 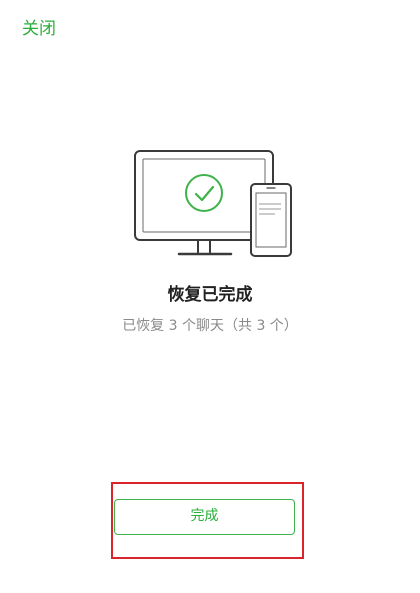 I want to click on check-circle-icon, so click(x=204, y=193).